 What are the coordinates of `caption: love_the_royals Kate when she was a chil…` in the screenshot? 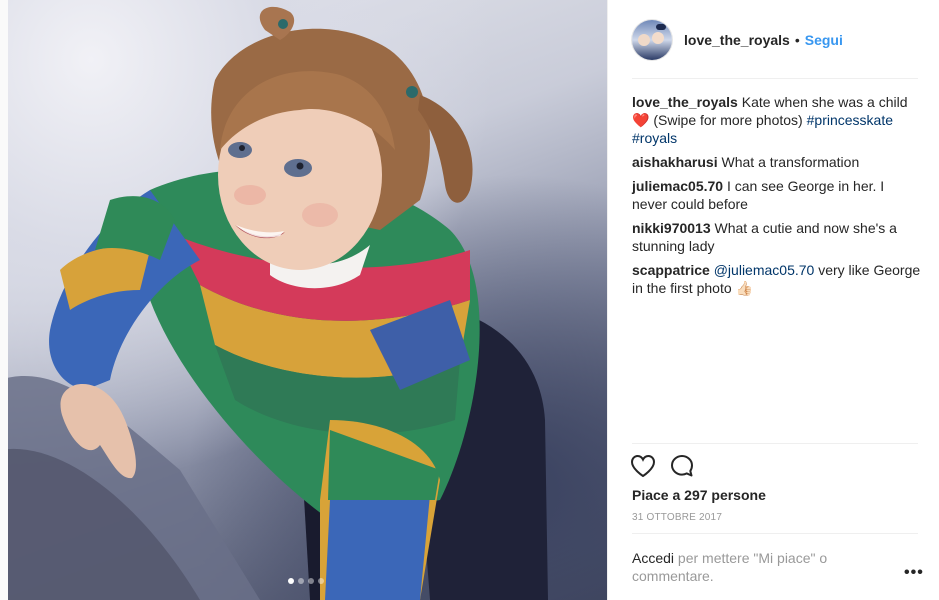 It's located at (777, 120).